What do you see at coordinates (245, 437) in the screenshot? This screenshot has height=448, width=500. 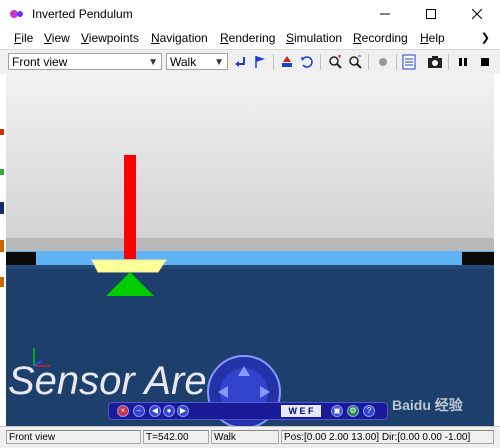 I see `status-mode: Walk` at bounding box center [245, 437].